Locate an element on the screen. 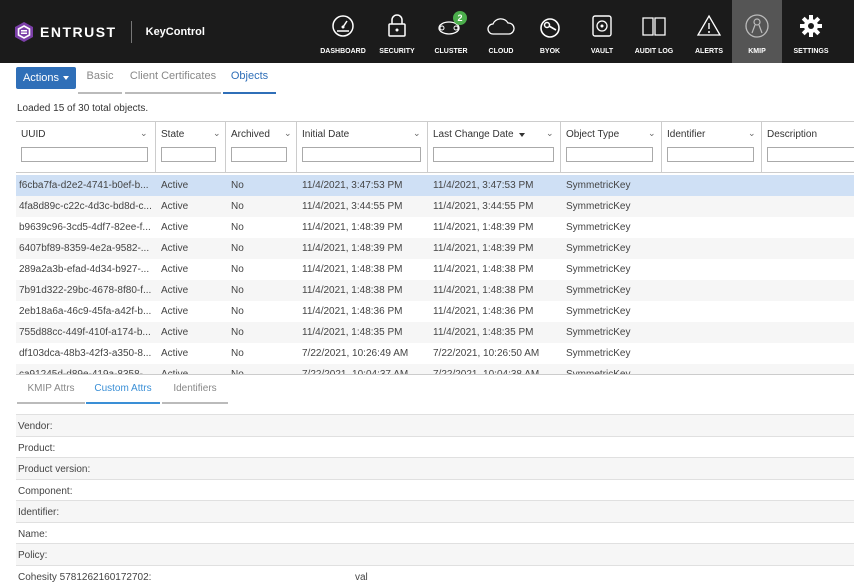  nav-label: DASHBOARD is located at coordinates (343, 51).